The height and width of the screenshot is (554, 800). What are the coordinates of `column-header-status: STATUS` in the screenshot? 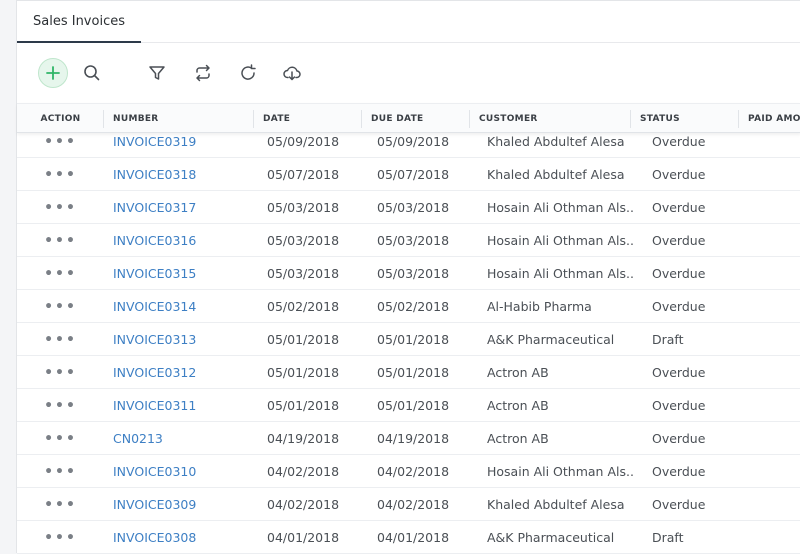 It's located at (685, 119).